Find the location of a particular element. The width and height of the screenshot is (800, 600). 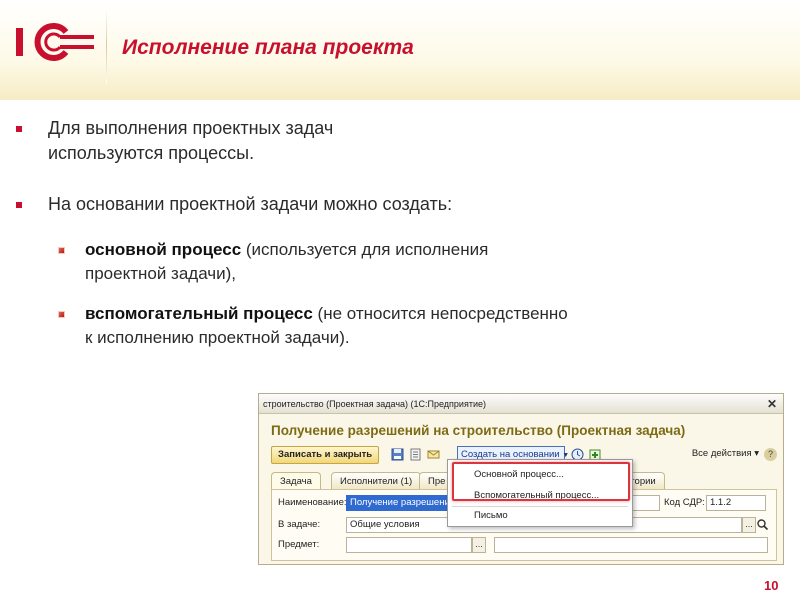

mail-icon is located at coordinates (433, 454).